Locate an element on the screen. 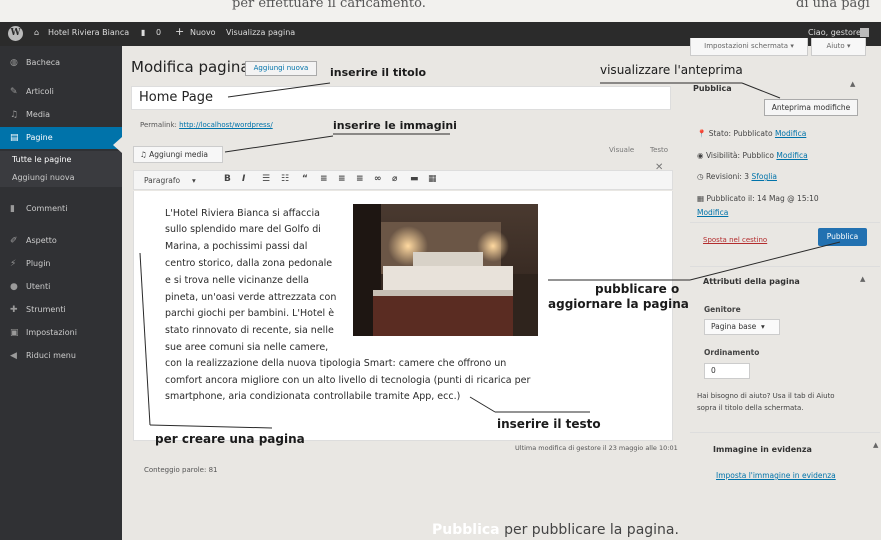 Image resolution: width=881 pixels, height=540 pixels. annotation-publish-line-2: aggiornare la pagina is located at coordinates (618, 304).